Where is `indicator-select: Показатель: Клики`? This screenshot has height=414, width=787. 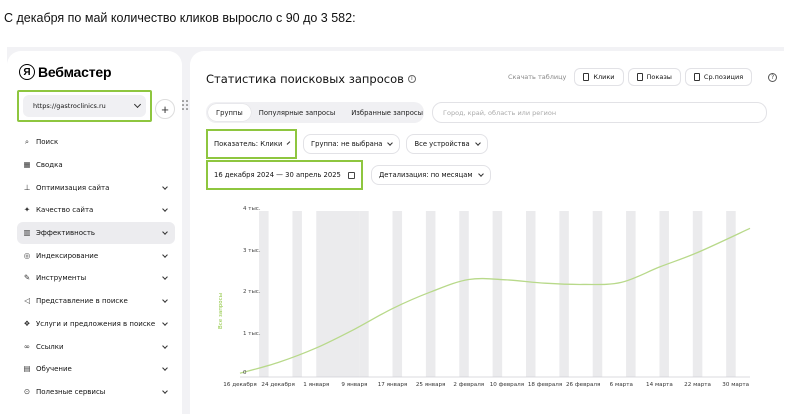 indicator-select: Показатель: Клики is located at coordinates (251, 144).